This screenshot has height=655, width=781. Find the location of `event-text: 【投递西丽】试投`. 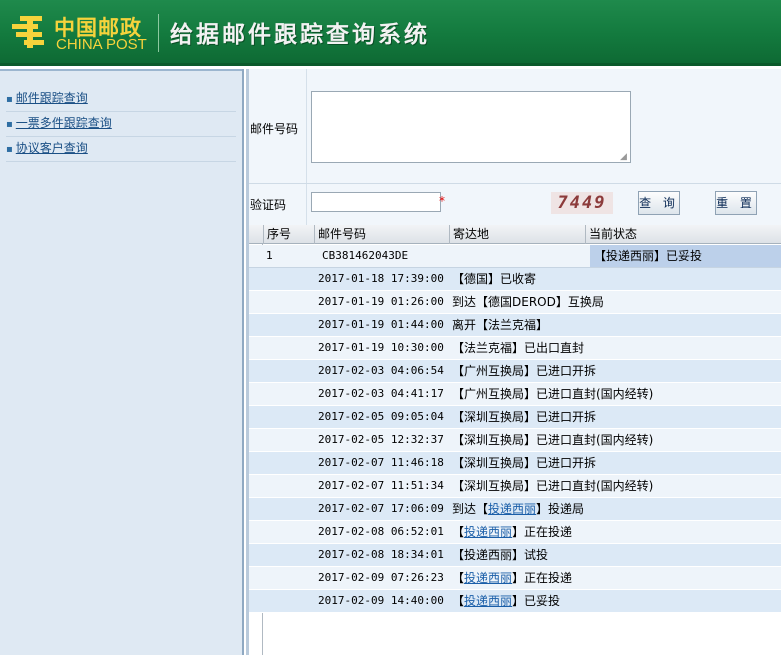

event-text: 【投递西丽】试投 is located at coordinates (500, 555).